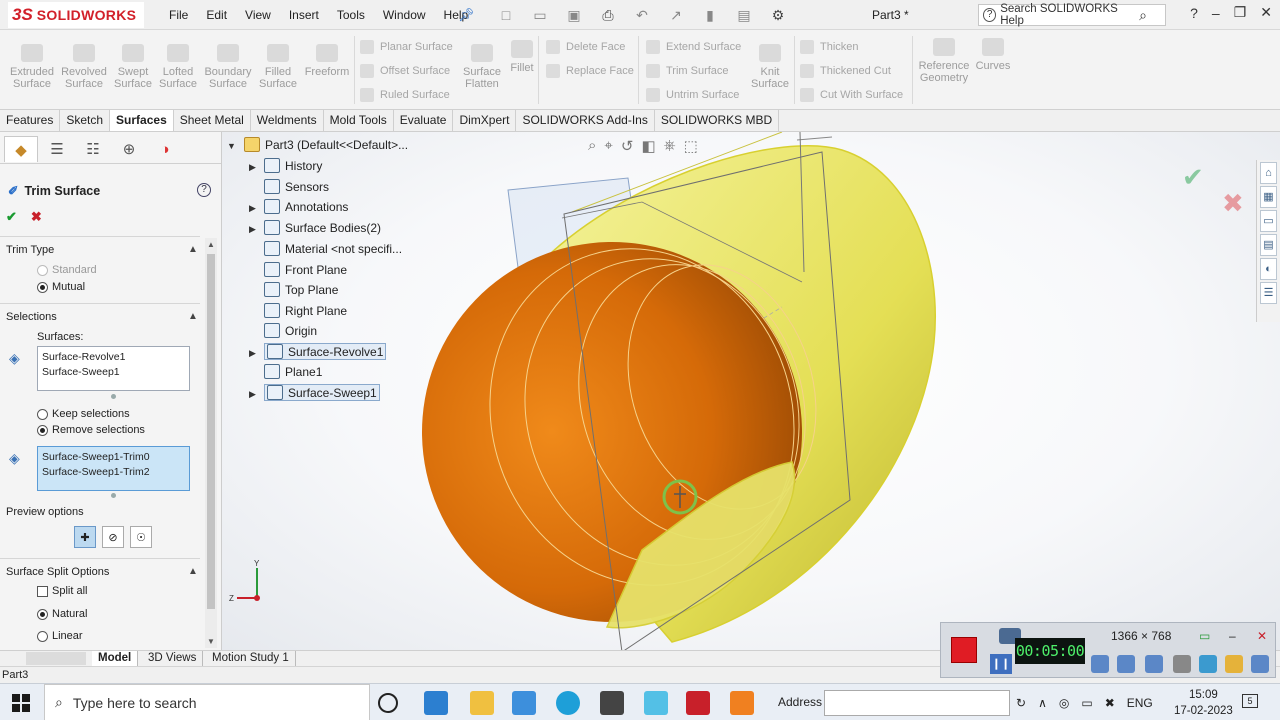  Describe the element at coordinates (91, 430) in the screenshot. I see `remove-selections-option: Remove selections` at that location.